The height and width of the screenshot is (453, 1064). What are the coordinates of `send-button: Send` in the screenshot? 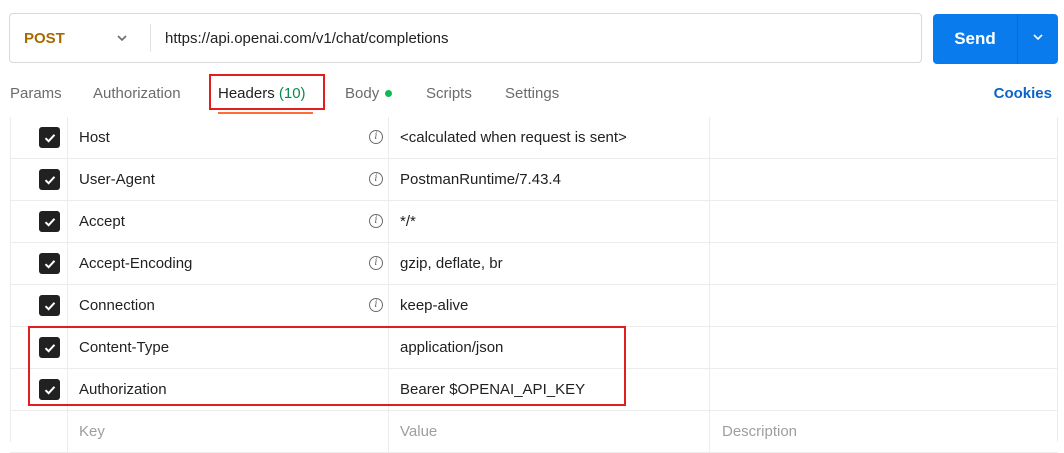 It's located at (975, 39).